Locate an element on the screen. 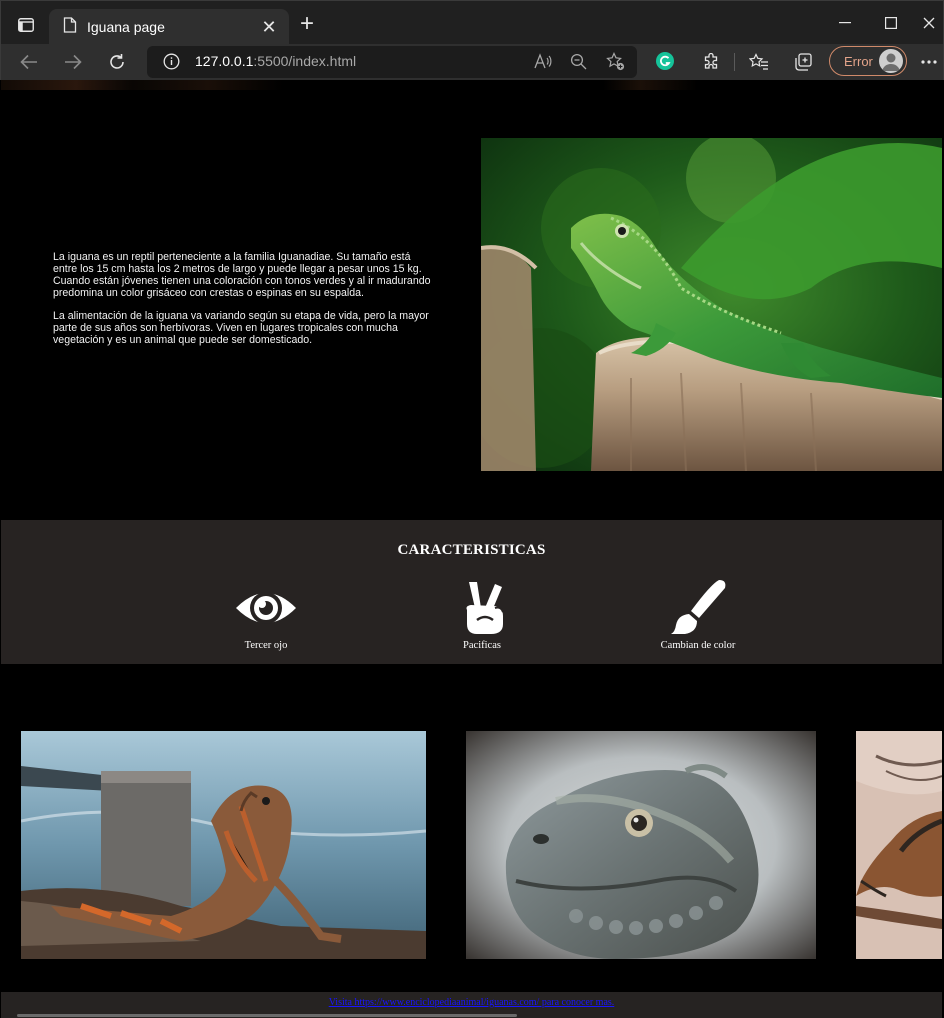  horizontal-scrollbar is located at coordinates (267, 1015).